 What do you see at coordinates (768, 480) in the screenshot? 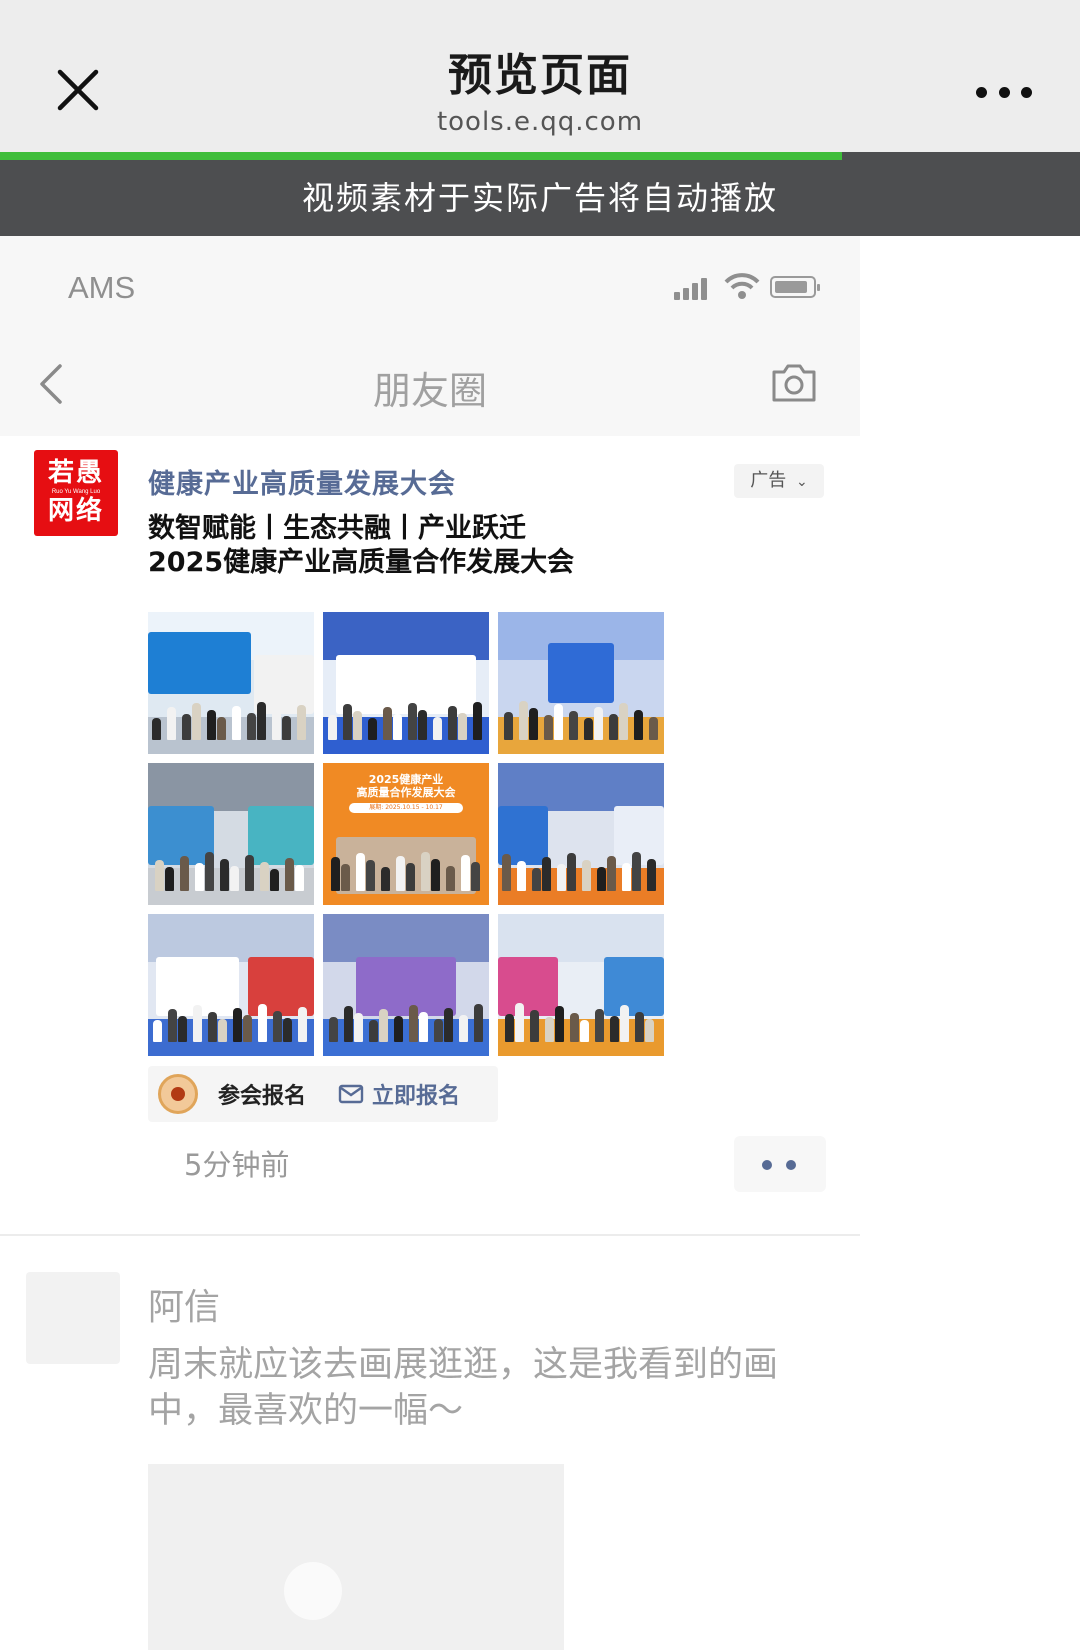
I see `ad-label: 广告` at bounding box center [768, 480].